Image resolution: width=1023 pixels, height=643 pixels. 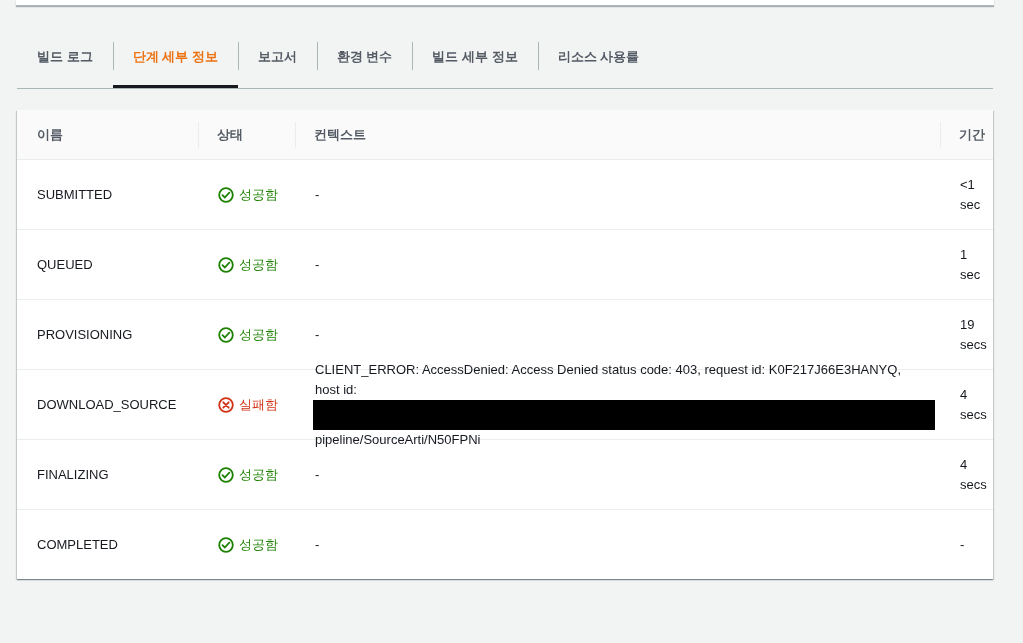 I want to click on column-header: 이름, so click(x=107, y=135).